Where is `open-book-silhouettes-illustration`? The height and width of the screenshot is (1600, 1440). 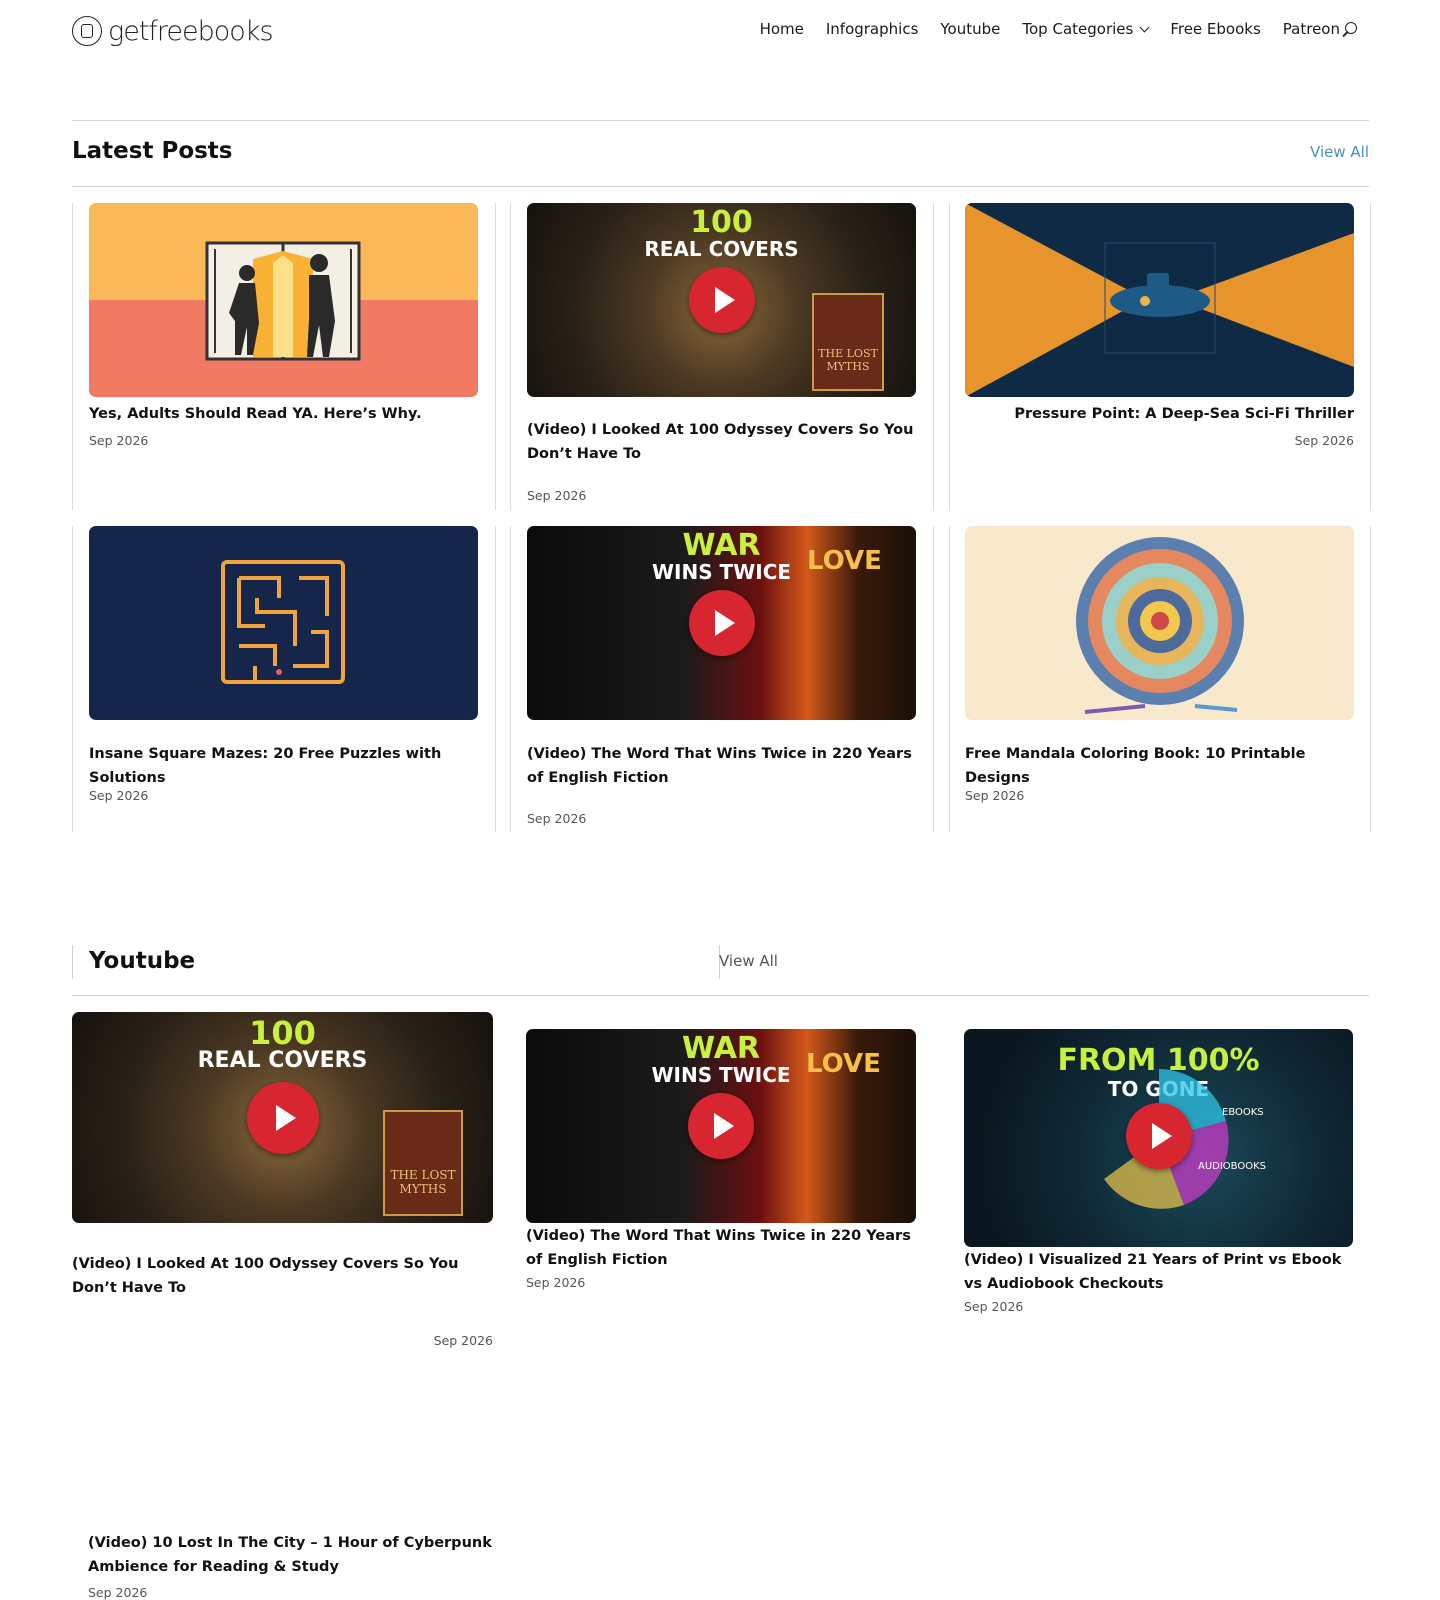
open-book-silhouettes-illustration is located at coordinates (283, 301).